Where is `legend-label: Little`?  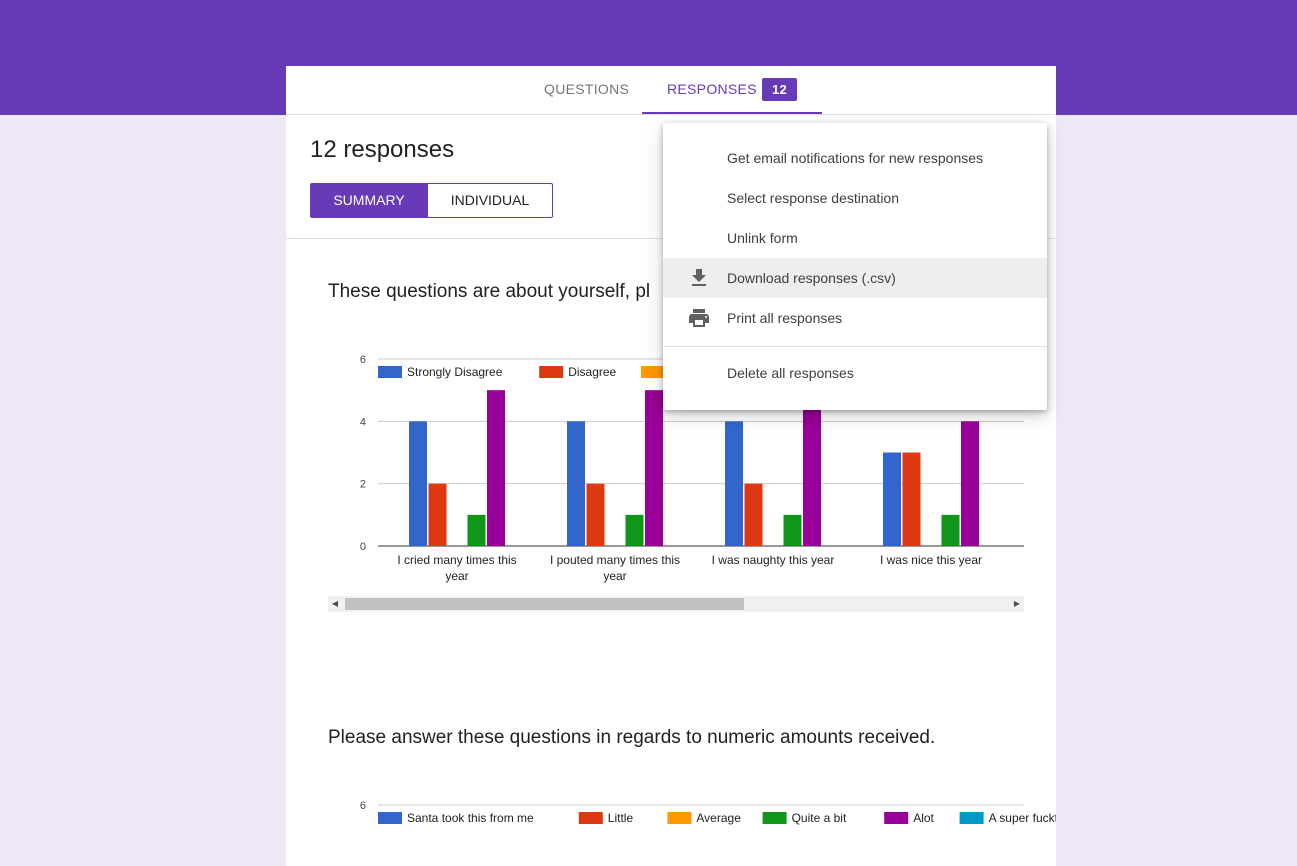 legend-label: Little is located at coordinates (621, 818).